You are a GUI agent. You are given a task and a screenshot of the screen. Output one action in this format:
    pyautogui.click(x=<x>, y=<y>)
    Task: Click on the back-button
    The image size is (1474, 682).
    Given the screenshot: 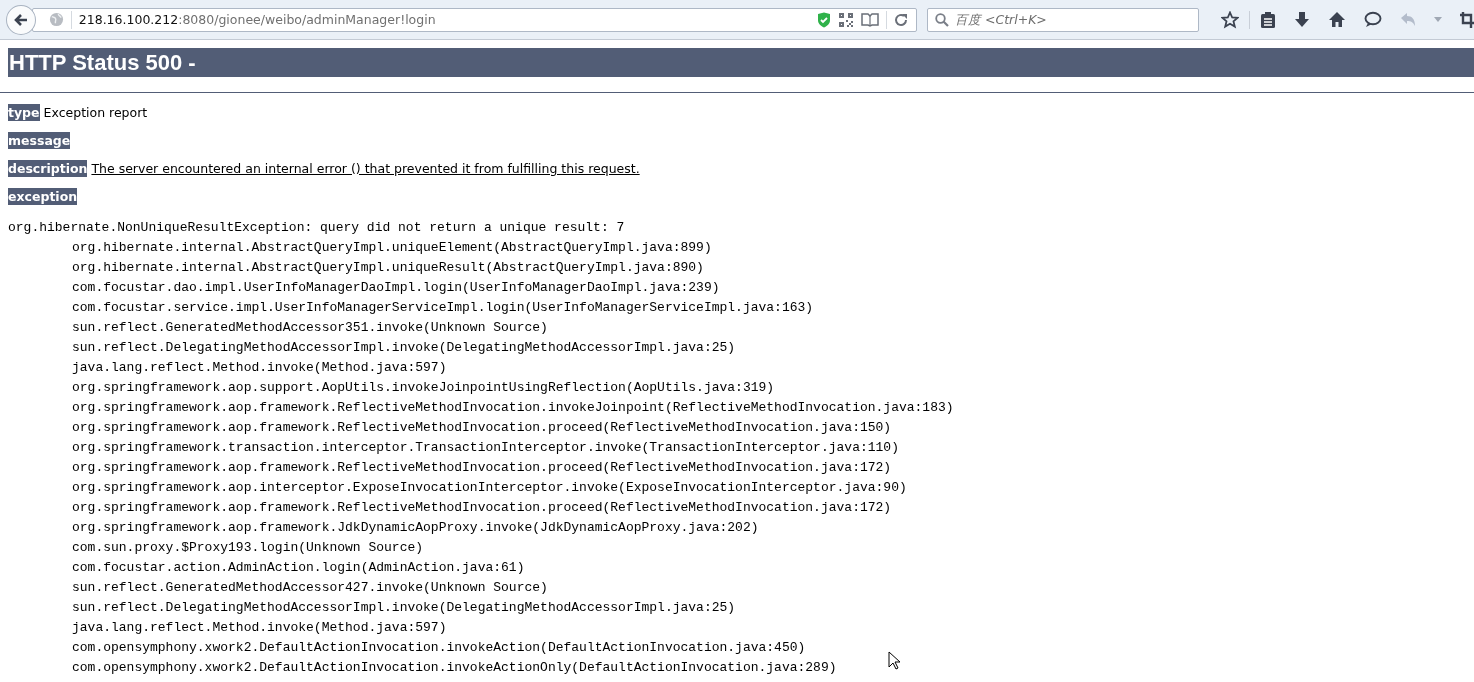 What is the action you would take?
    pyautogui.click(x=21, y=19)
    